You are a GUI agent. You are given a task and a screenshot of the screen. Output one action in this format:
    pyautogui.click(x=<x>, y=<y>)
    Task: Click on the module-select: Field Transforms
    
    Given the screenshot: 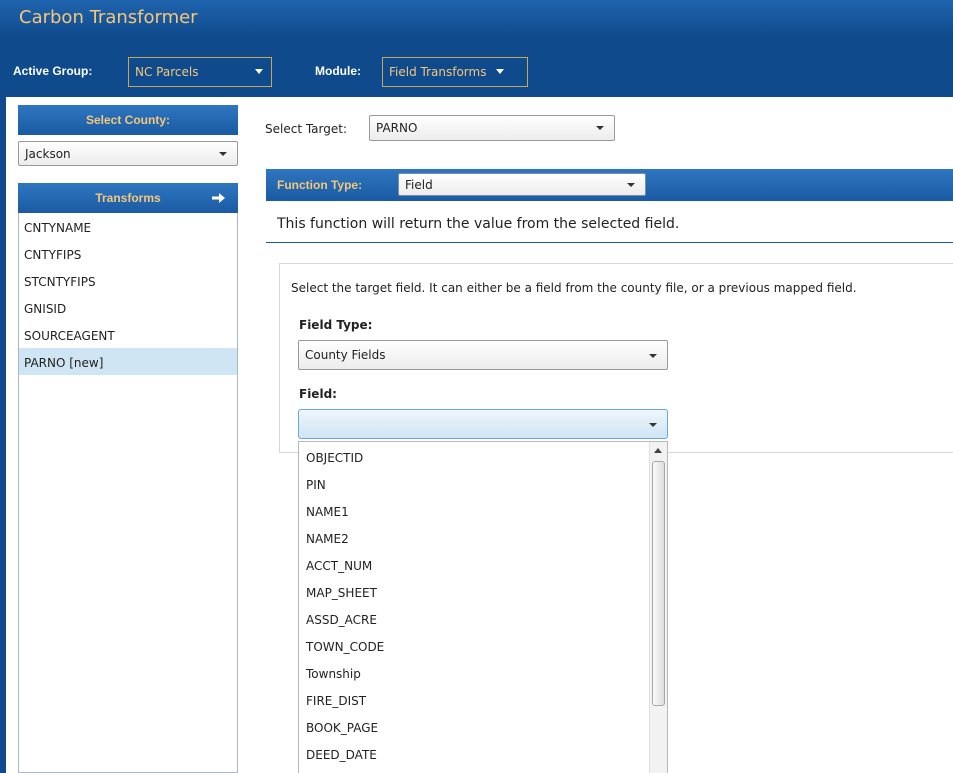 What is the action you would take?
    pyautogui.click(x=455, y=72)
    